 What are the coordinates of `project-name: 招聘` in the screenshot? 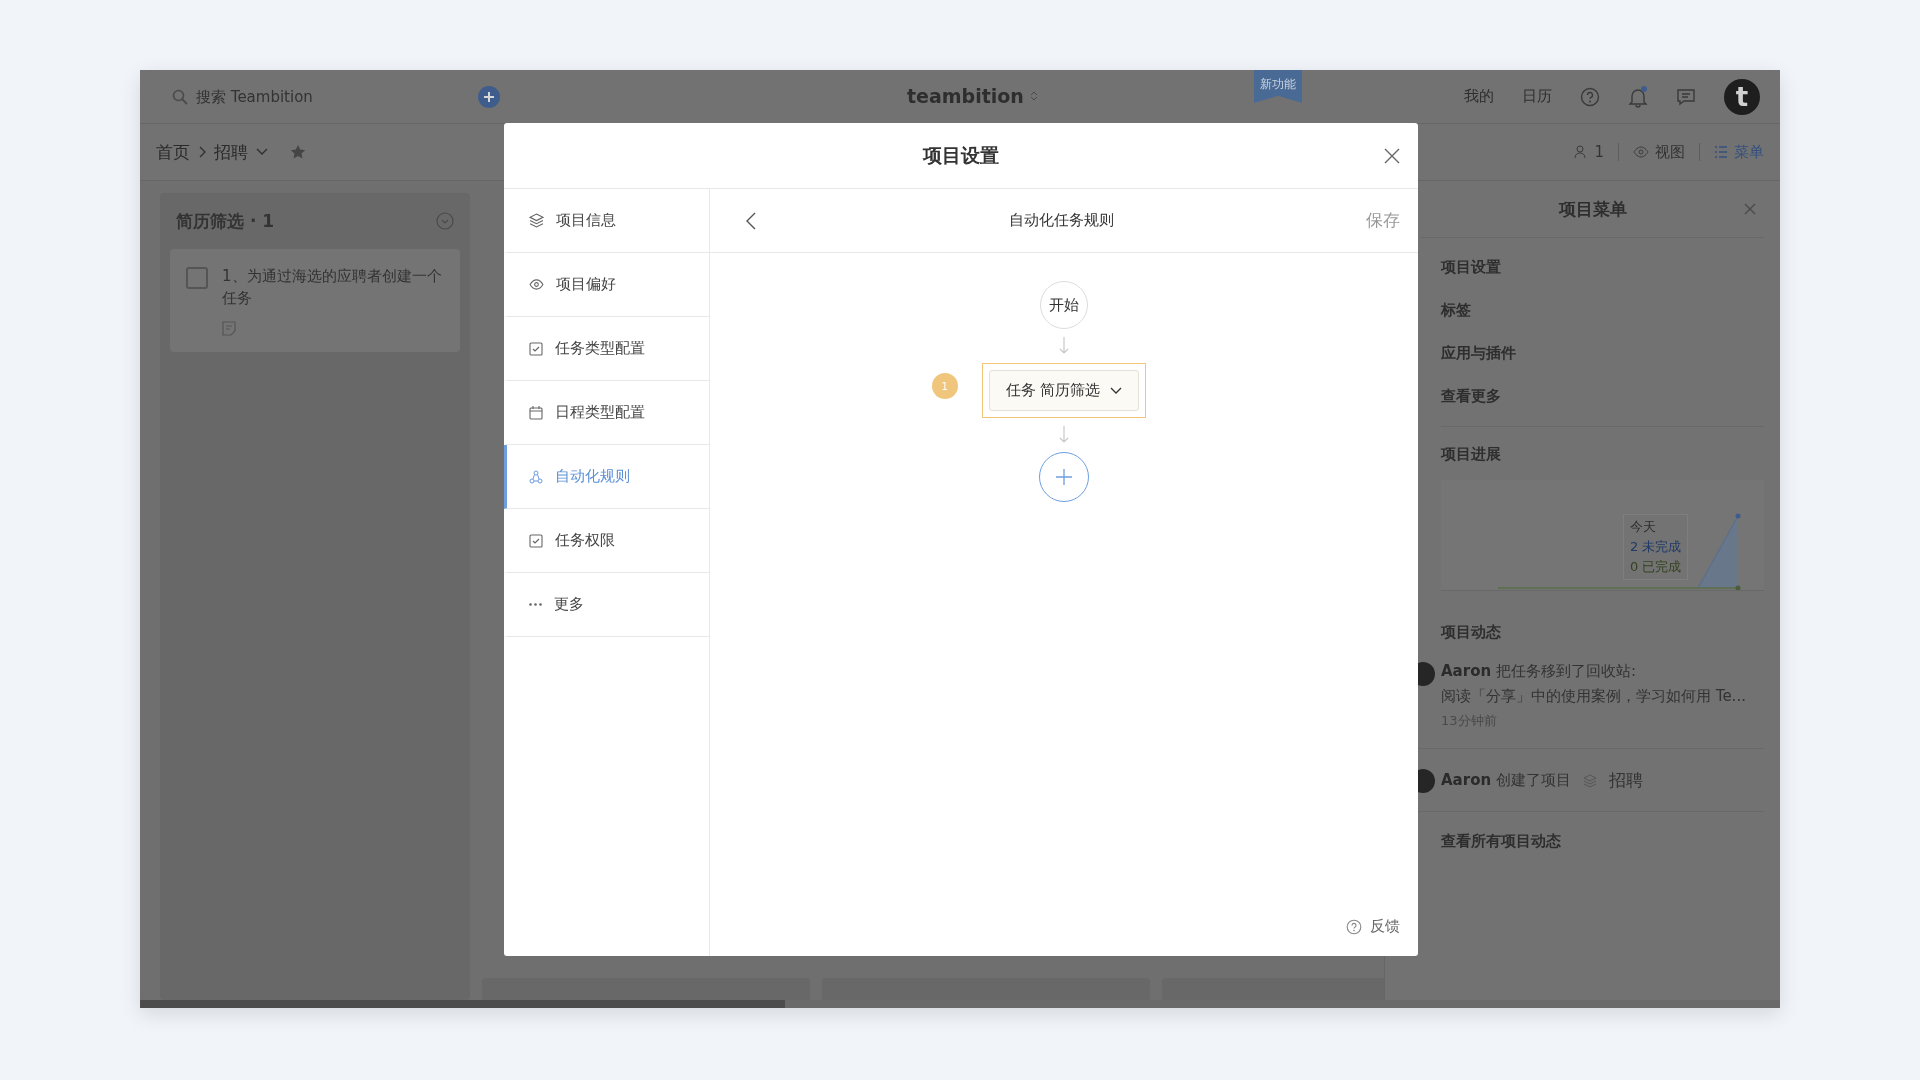 It's located at (231, 152).